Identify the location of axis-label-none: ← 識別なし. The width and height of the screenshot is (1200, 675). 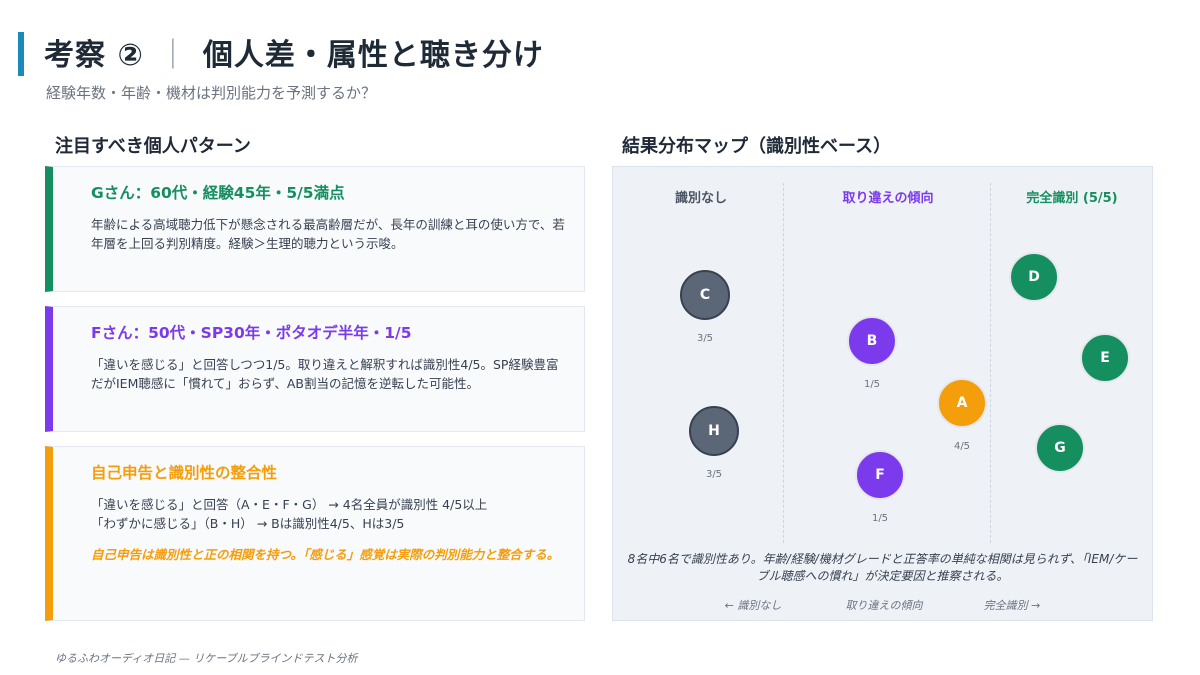
(753, 605).